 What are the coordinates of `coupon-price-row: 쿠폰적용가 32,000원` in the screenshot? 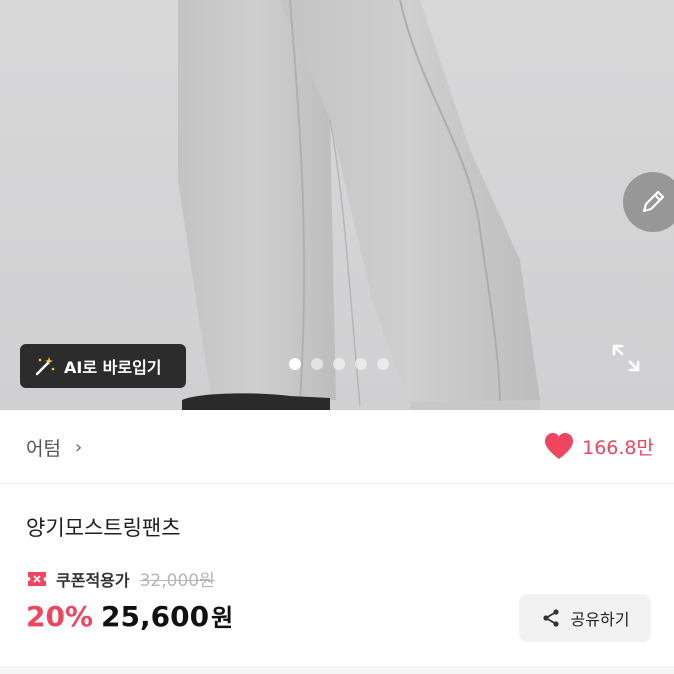 It's located at (120, 578).